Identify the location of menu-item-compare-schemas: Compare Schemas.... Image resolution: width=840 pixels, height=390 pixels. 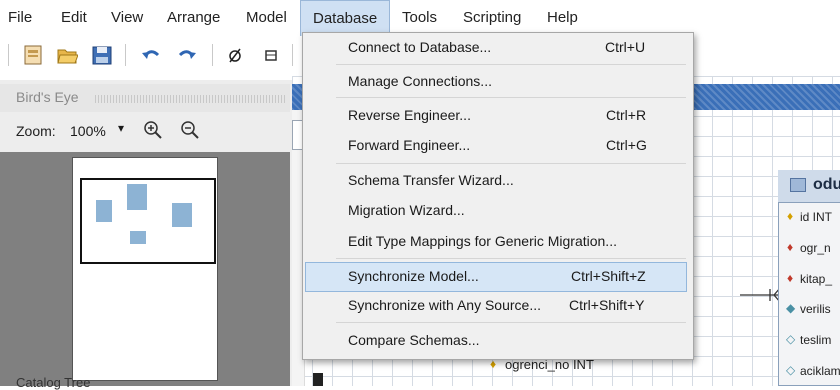
(414, 340).